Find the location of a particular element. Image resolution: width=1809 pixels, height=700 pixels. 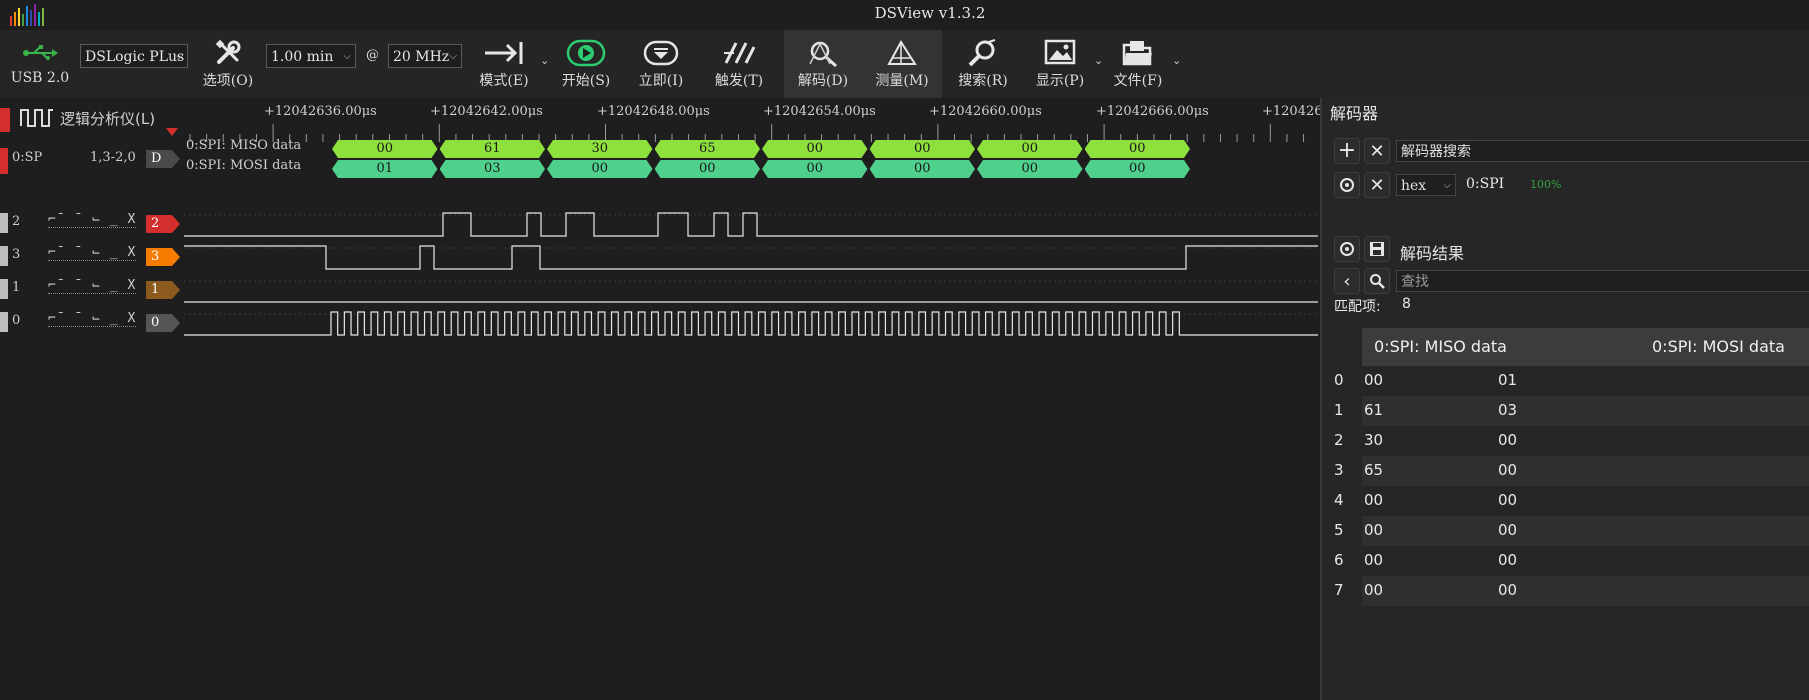

arrow-to-bar-icon is located at coordinates (504, 53).